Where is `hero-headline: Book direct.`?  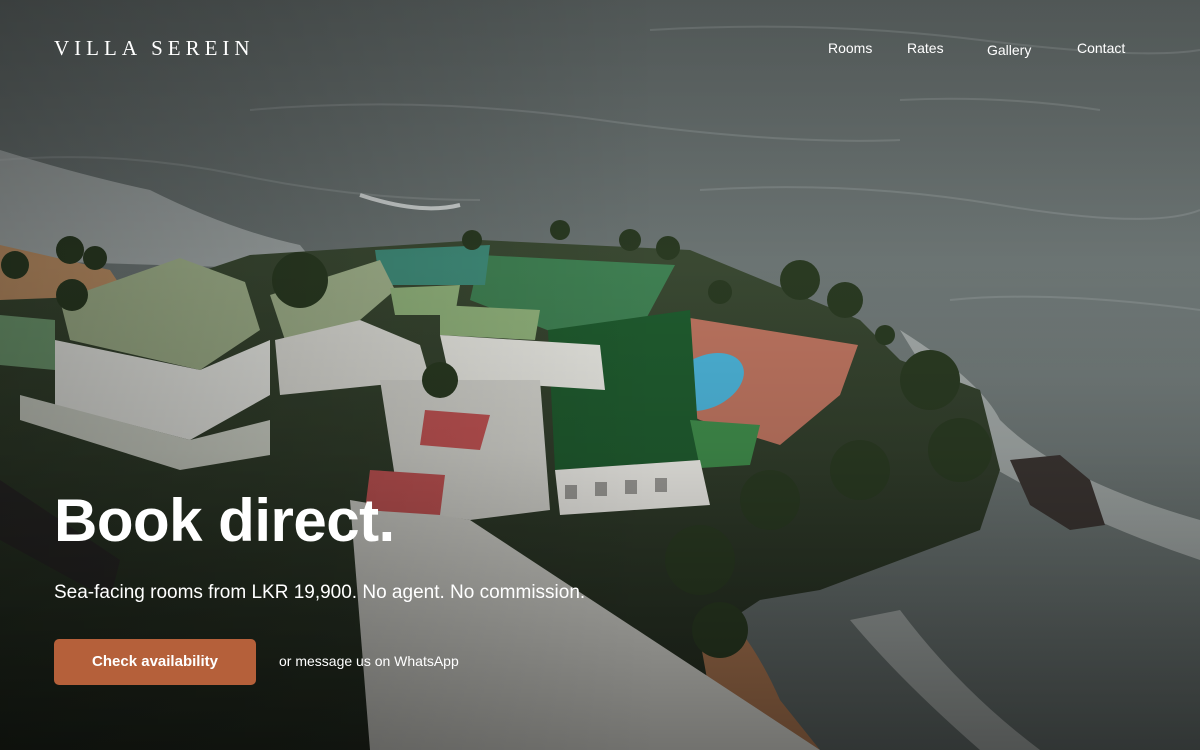 hero-headline: Book direct. is located at coordinates (224, 520).